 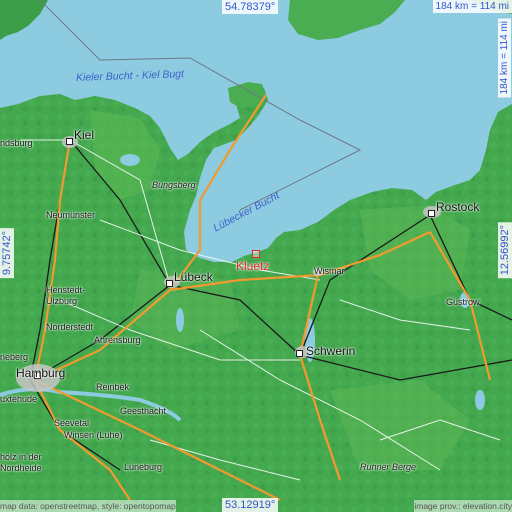 What do you see at coordinates (16, 143) in the screenshot?
I see `town-label-rendsburg: ndsburg` at bounding box center [16, 143].